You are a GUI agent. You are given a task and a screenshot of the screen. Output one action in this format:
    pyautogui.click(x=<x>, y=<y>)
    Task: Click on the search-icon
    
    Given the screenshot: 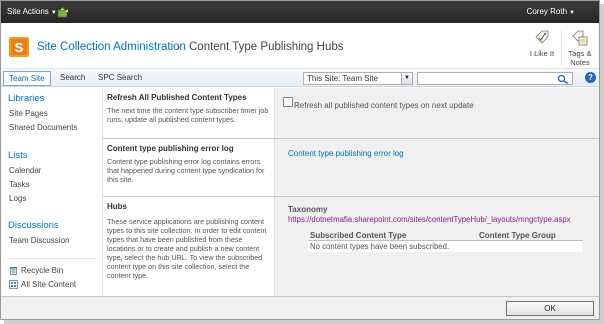 What is the action you would take?
    pyautogui.click(x=563, y=79)
    